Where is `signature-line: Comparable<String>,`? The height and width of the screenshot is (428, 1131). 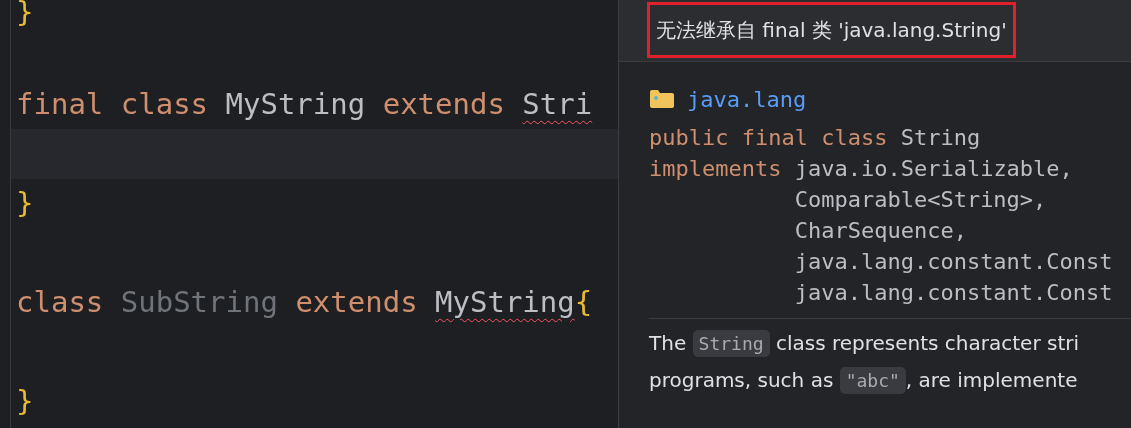 signature-line: Comparable<String>, is located at coordinates (920, 200).